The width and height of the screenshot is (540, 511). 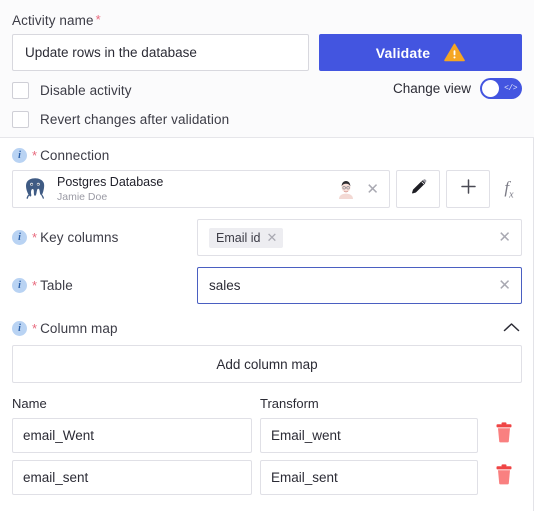 I want to click on user-avatar-icon, so click(x=346, y=189).